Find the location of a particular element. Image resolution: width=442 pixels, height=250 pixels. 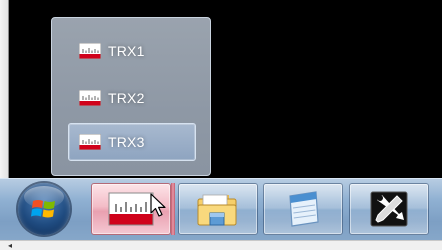

taskbar-button-explorer is located at coordinates (218, 209).